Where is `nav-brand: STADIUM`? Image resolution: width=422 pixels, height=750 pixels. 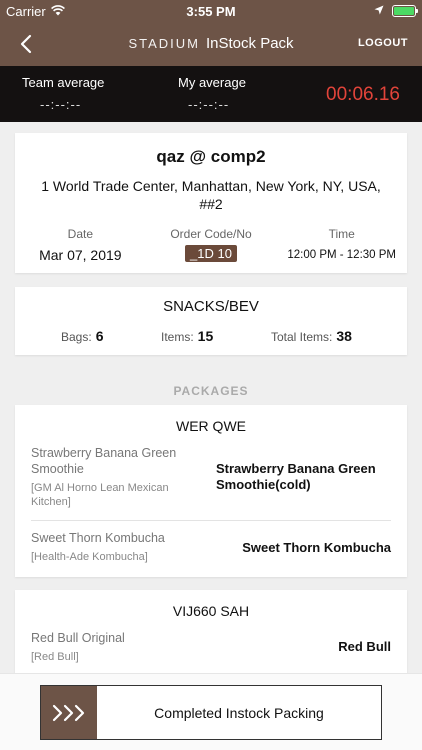 nav-brand: STADIUM is located at coordinates (164, 43).